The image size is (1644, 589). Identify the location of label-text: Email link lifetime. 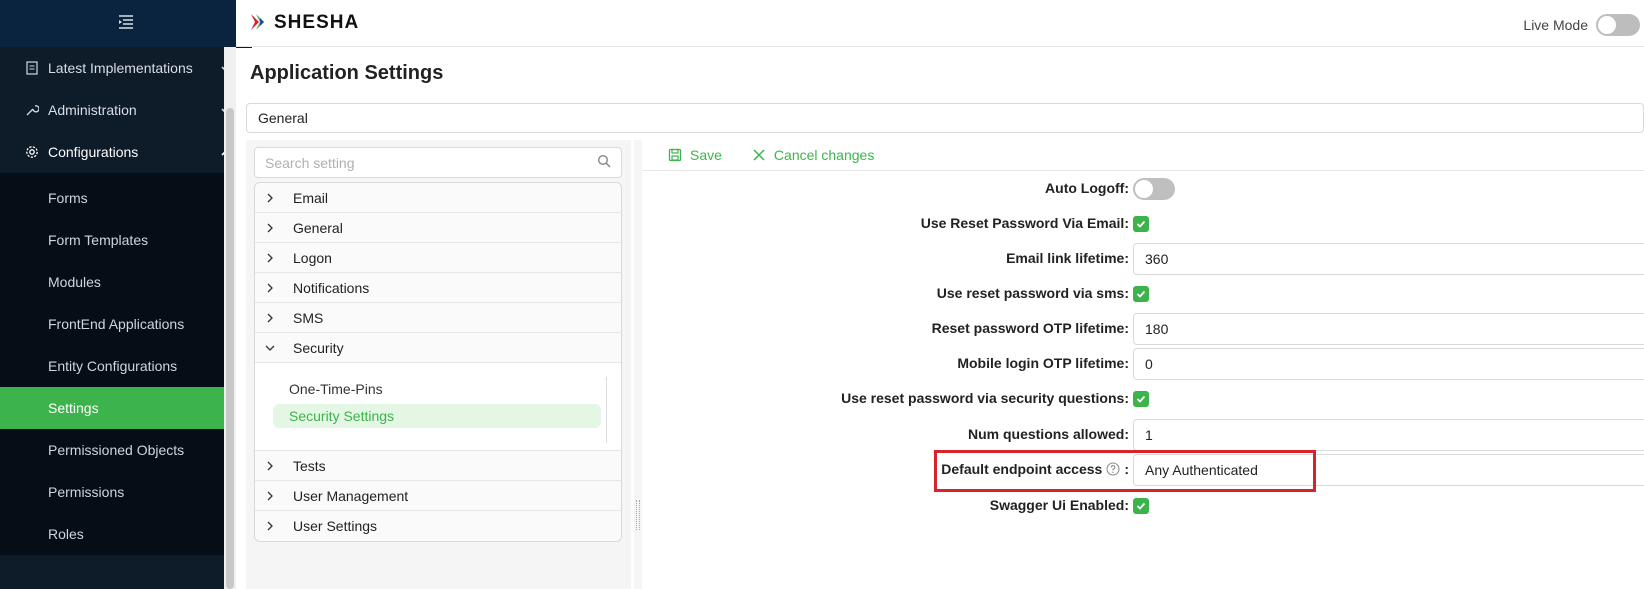
(1065, 258).